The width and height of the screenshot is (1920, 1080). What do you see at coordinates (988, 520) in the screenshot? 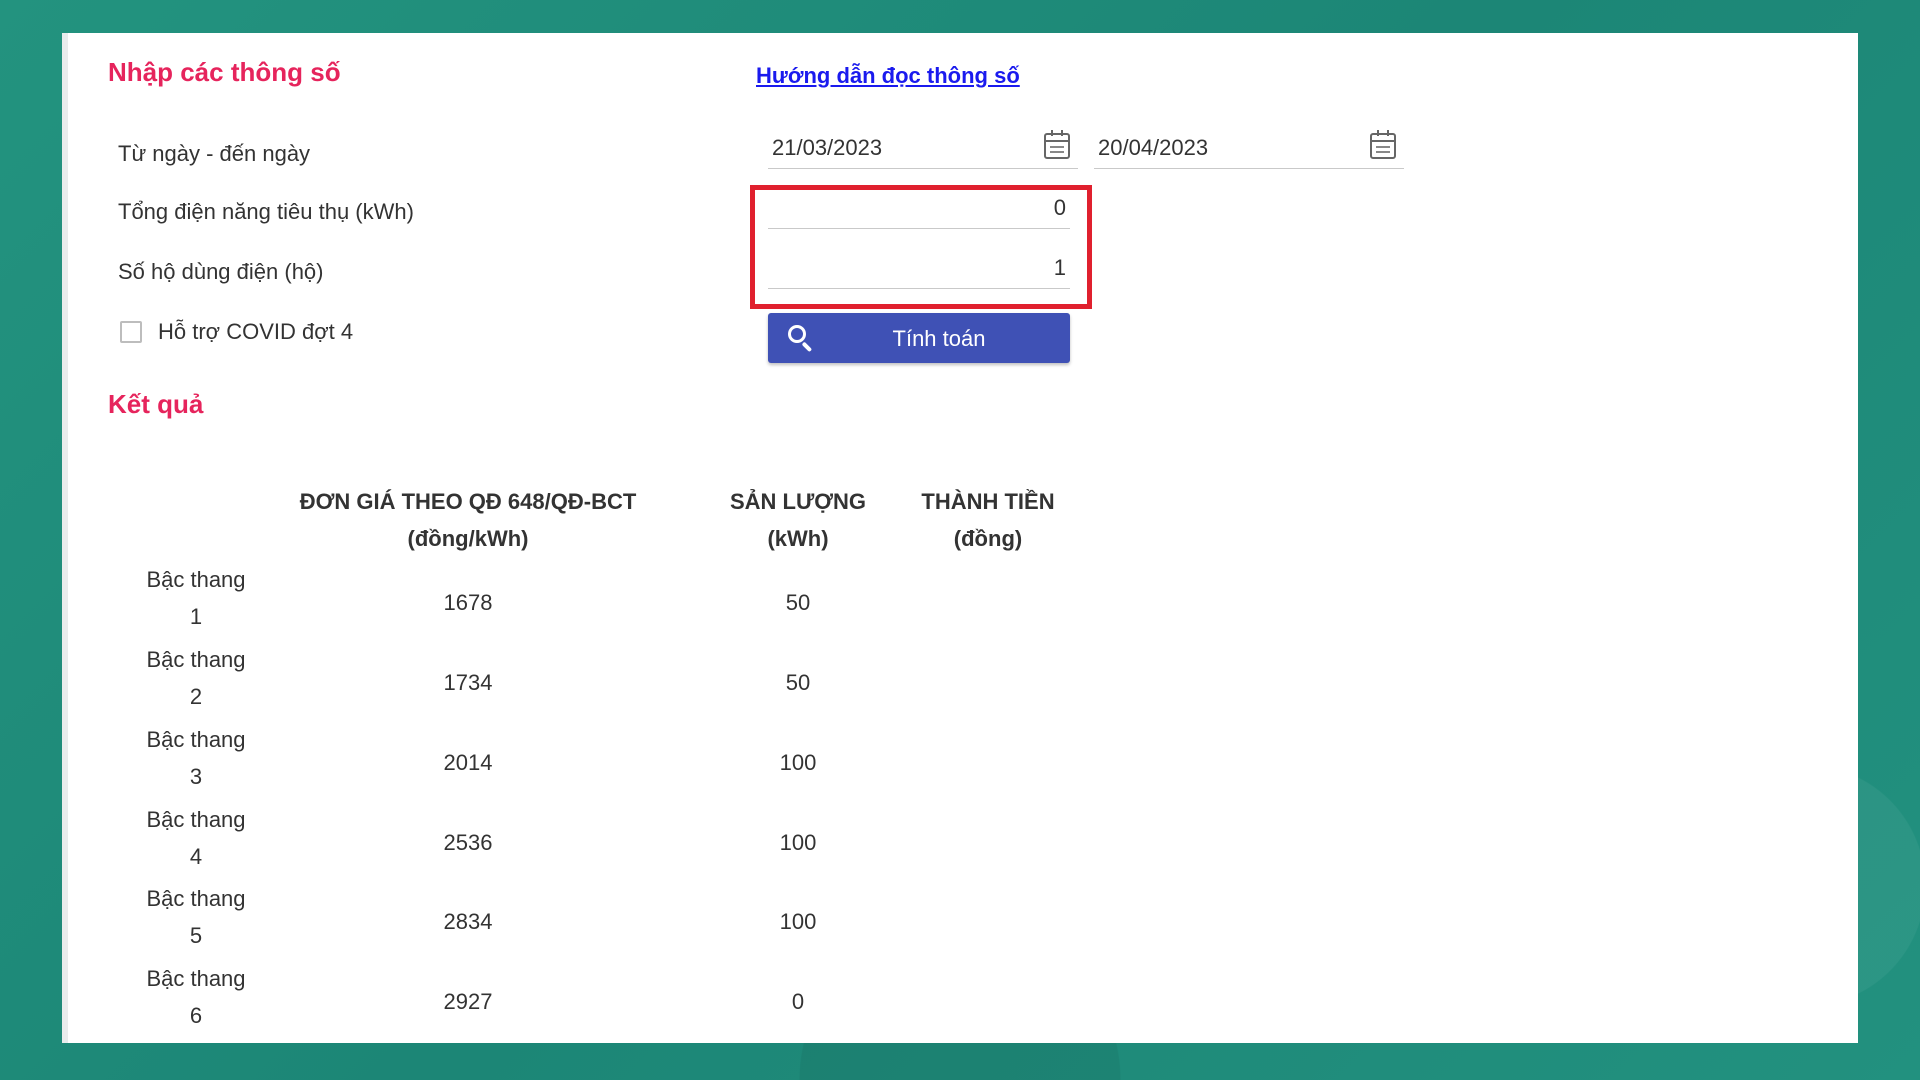
I see `amount-column-header: THÀNH TIỀN (đồng)` at bounding box center [988, 520].